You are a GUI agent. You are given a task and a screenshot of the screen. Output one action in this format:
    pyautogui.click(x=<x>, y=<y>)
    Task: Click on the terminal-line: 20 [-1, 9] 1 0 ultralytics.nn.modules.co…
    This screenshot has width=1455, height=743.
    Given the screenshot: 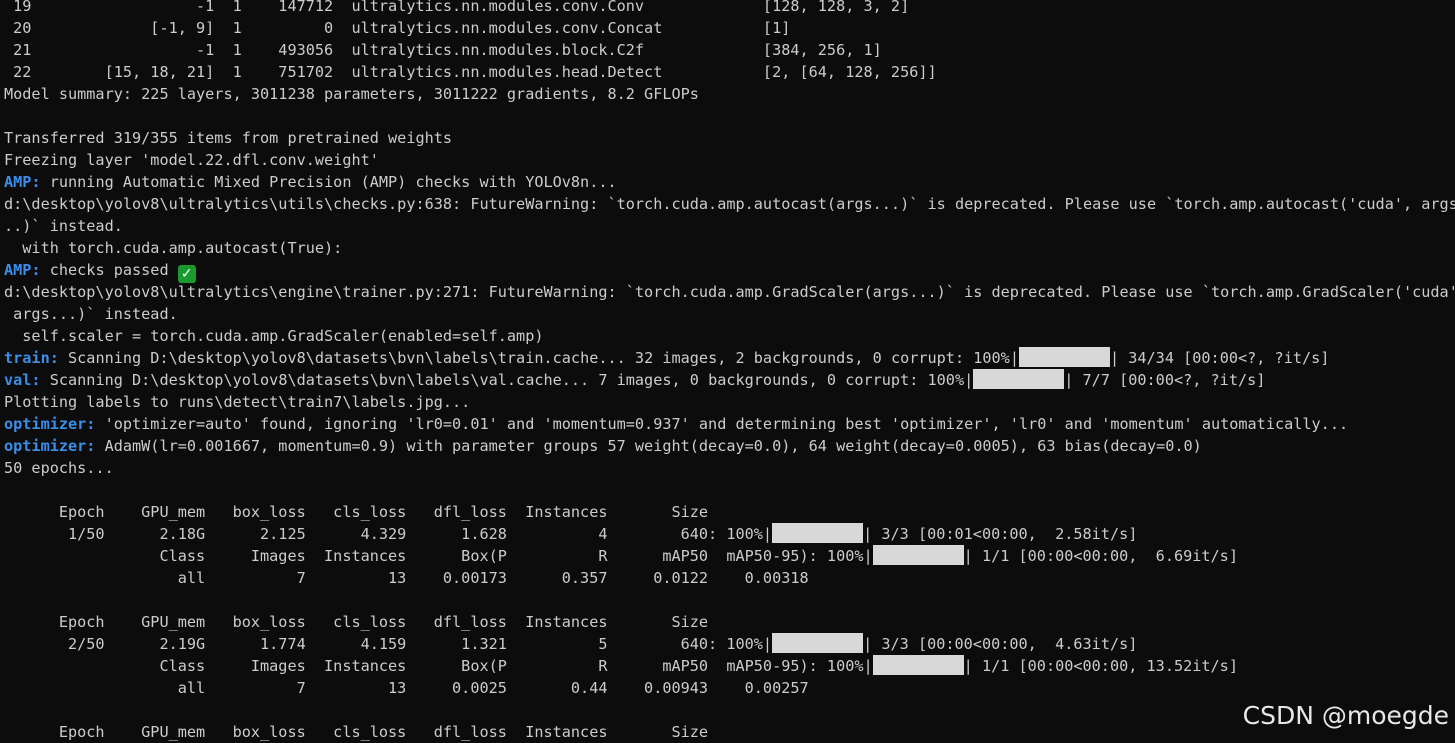 What is the action you would take?
    pyautogui.click(x=397, y=28)
    